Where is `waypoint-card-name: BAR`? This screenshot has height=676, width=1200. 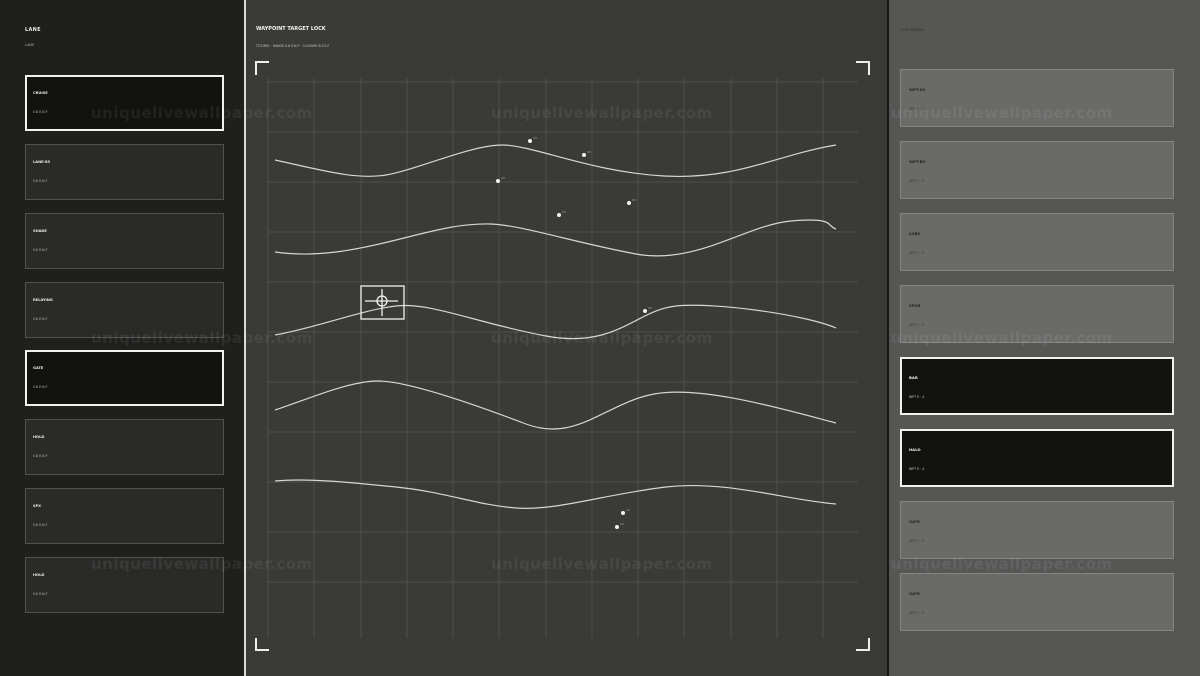
waypoint-card-name: BAR is located at coordinates (913, 377).